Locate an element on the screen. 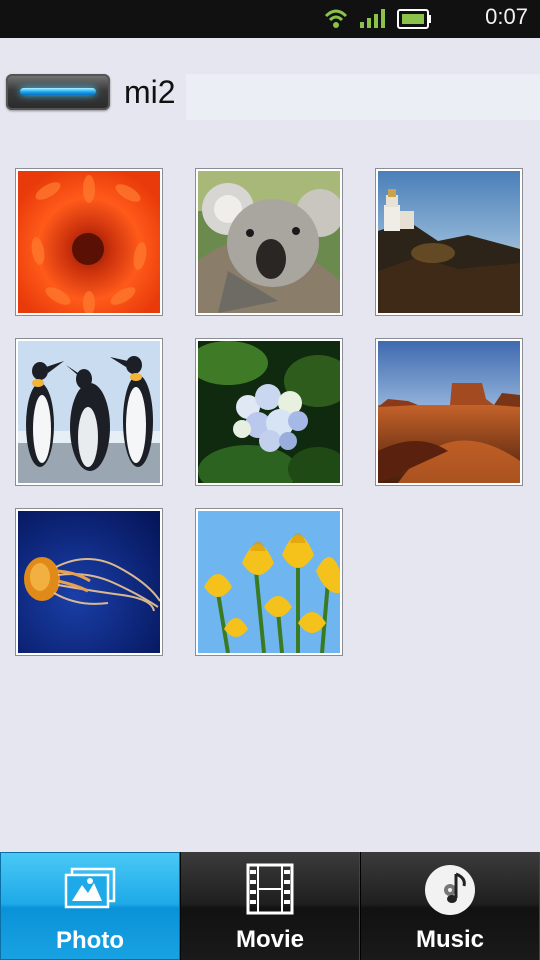 This screenshot has width=540, height=960. status-icons is located at coordinates (377, 19).